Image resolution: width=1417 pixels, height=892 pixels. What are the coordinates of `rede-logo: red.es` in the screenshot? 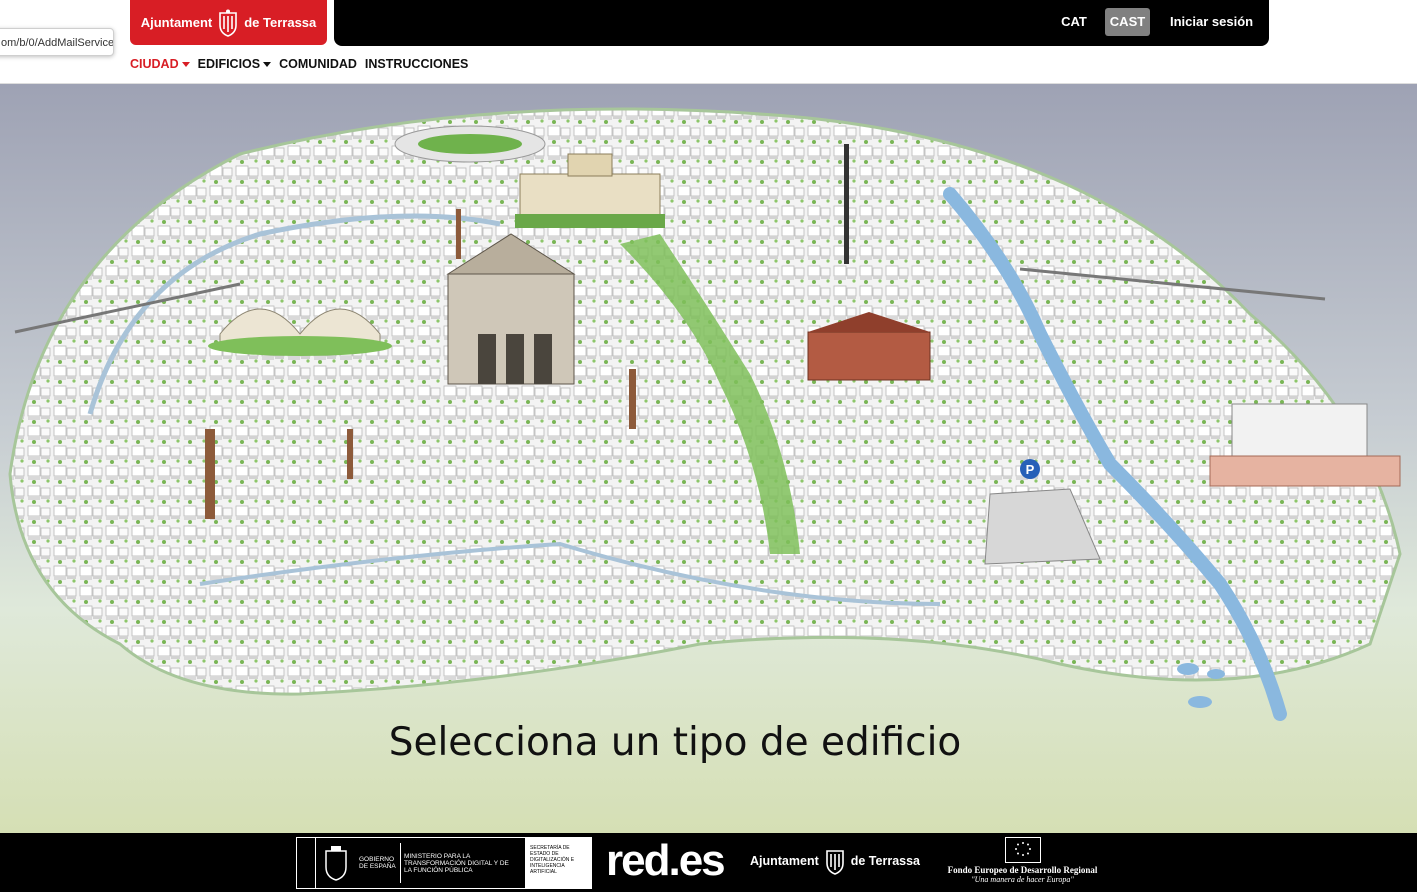 It's located at (666, 860).